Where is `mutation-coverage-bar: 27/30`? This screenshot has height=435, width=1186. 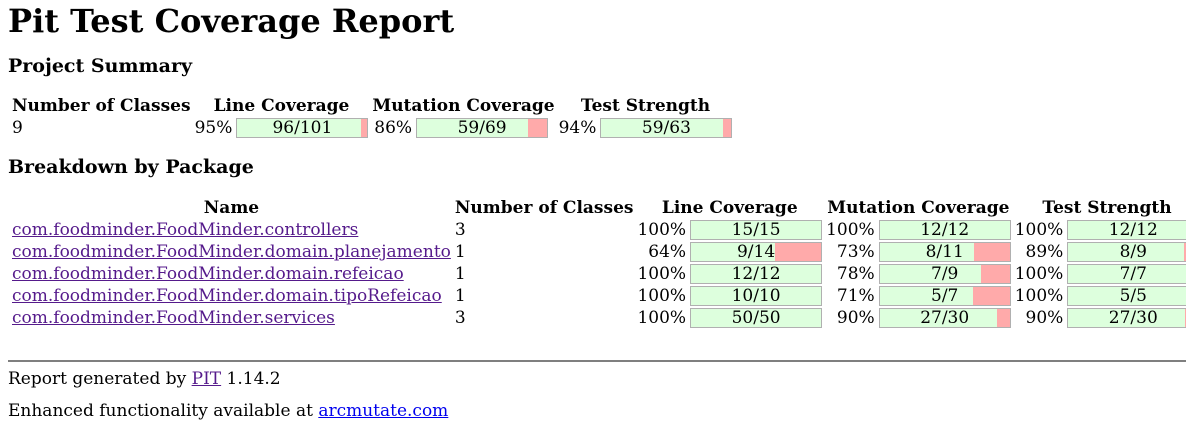
mutation-coverage-bar: 27/30 is located at coordinates (944, 318).